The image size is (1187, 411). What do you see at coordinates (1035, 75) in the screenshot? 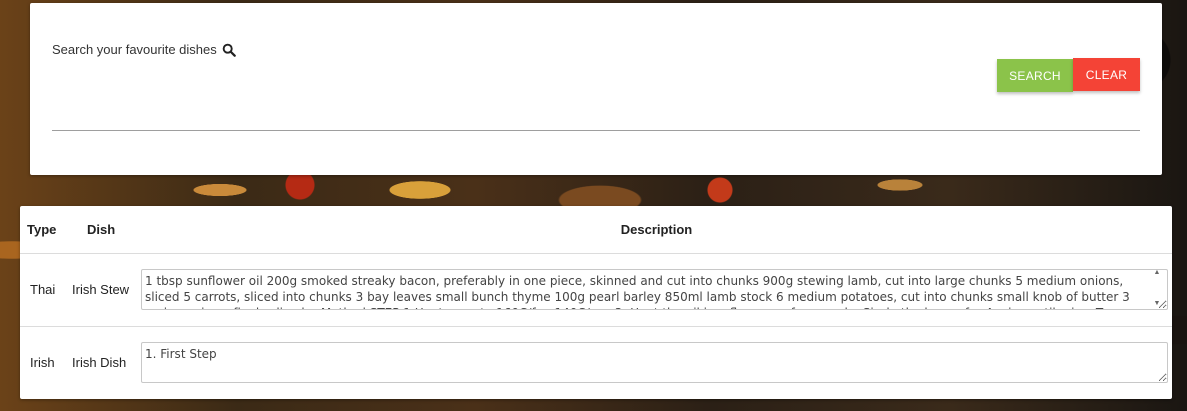
I see `search-button: SEARCH` at bounding box center [1035, 75].